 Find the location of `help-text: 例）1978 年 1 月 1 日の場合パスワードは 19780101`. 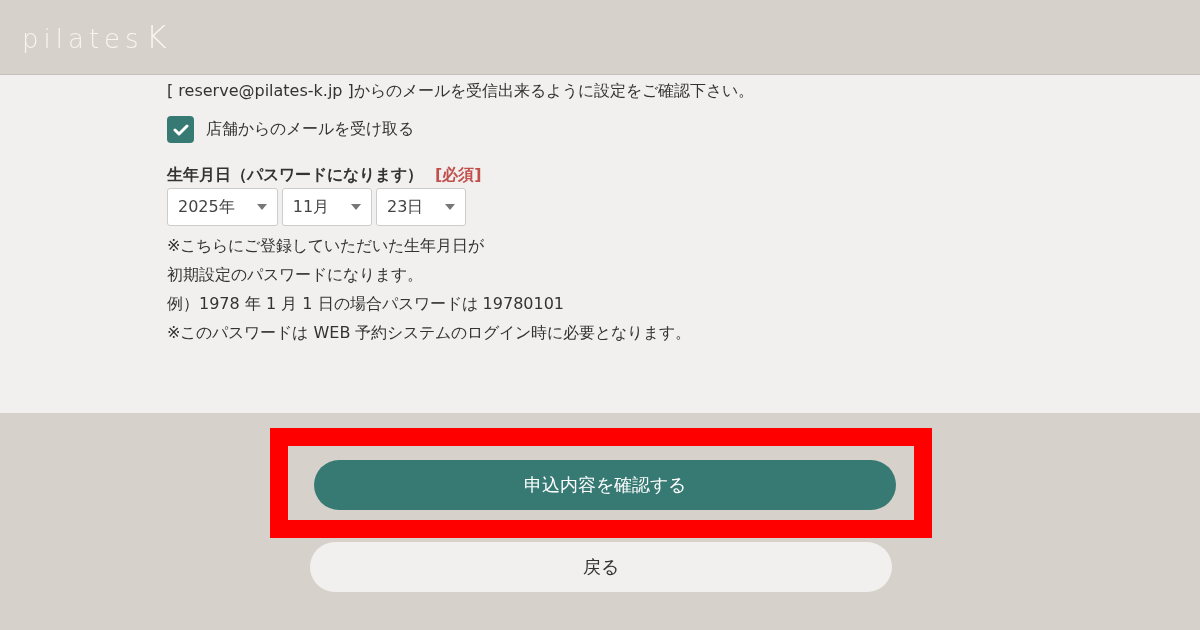

help-text: 例）1978 年 1 月 1 日の場合パスワードは 19780101 is located at coordinates (366, 304).